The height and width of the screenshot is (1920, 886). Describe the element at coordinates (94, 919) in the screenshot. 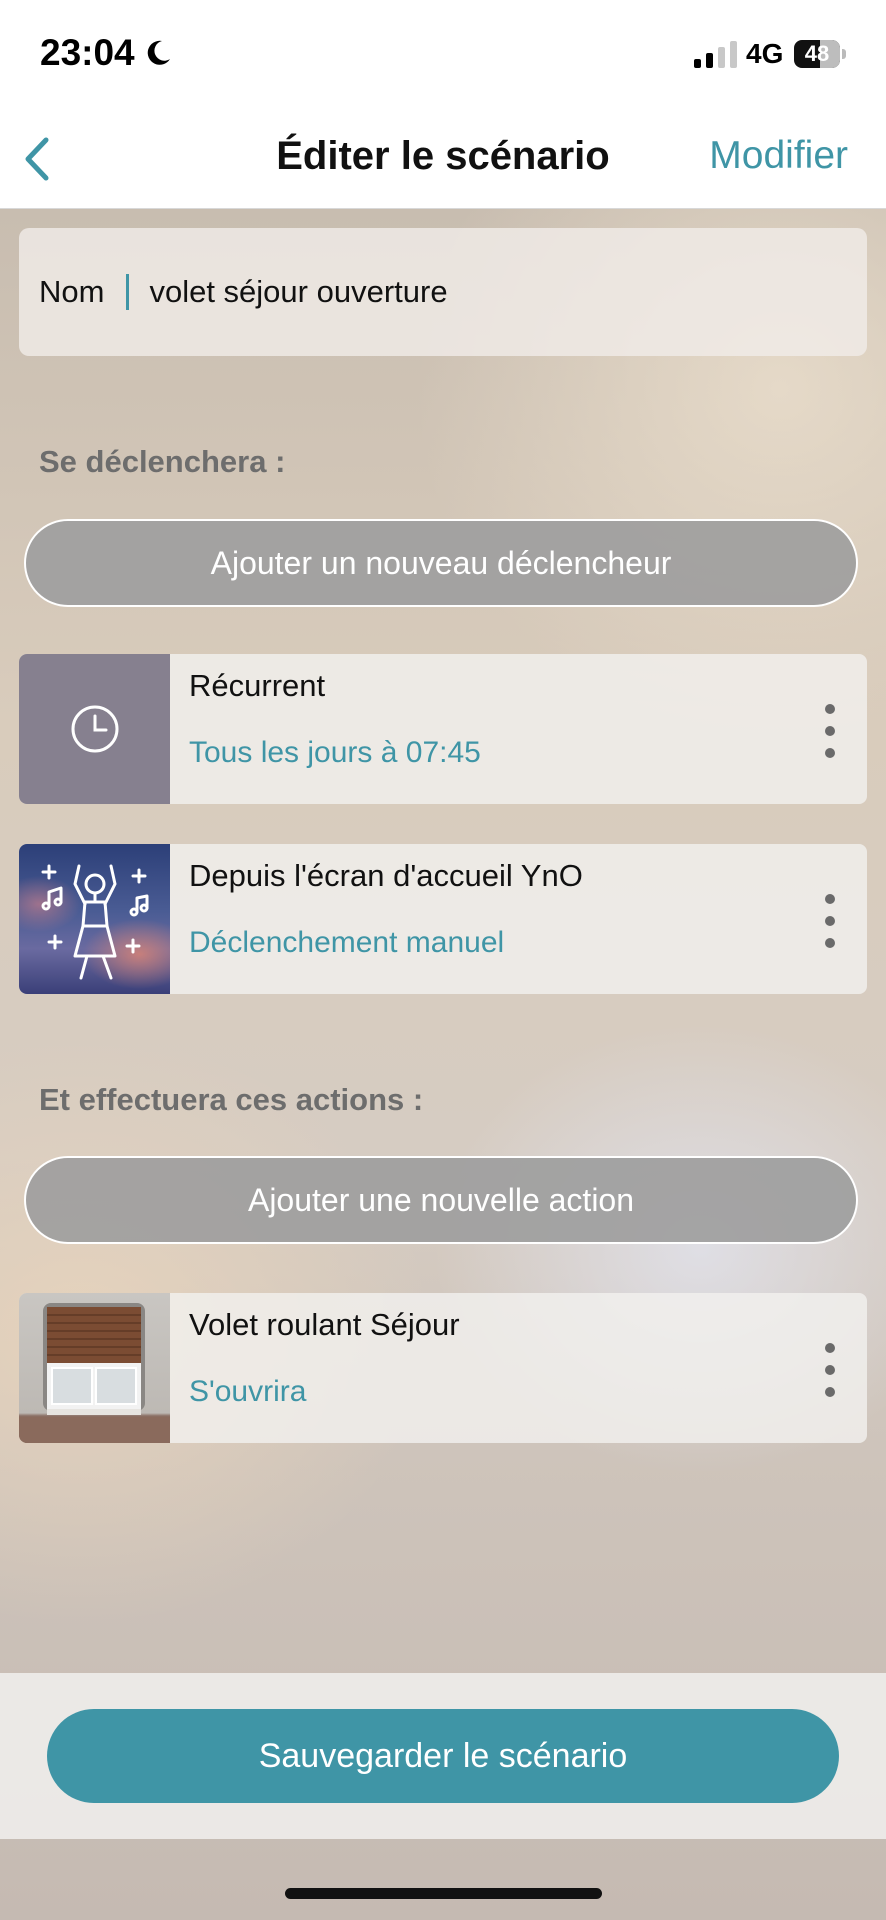

I see `dancing-person-icon` at that location.